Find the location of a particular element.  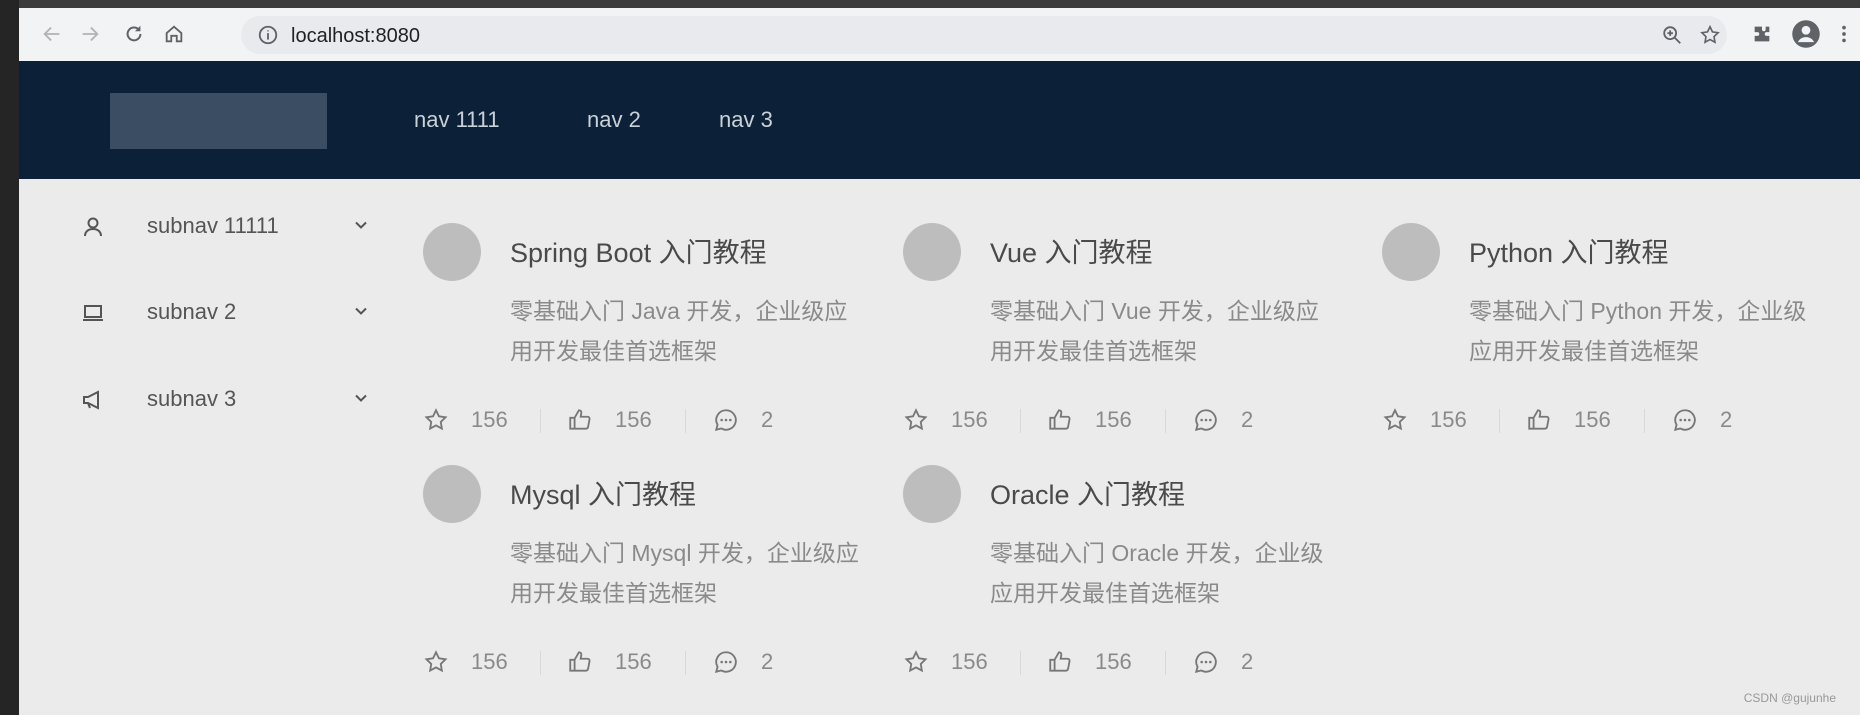

more-vert-icon is located at coordinates (1844, 34).